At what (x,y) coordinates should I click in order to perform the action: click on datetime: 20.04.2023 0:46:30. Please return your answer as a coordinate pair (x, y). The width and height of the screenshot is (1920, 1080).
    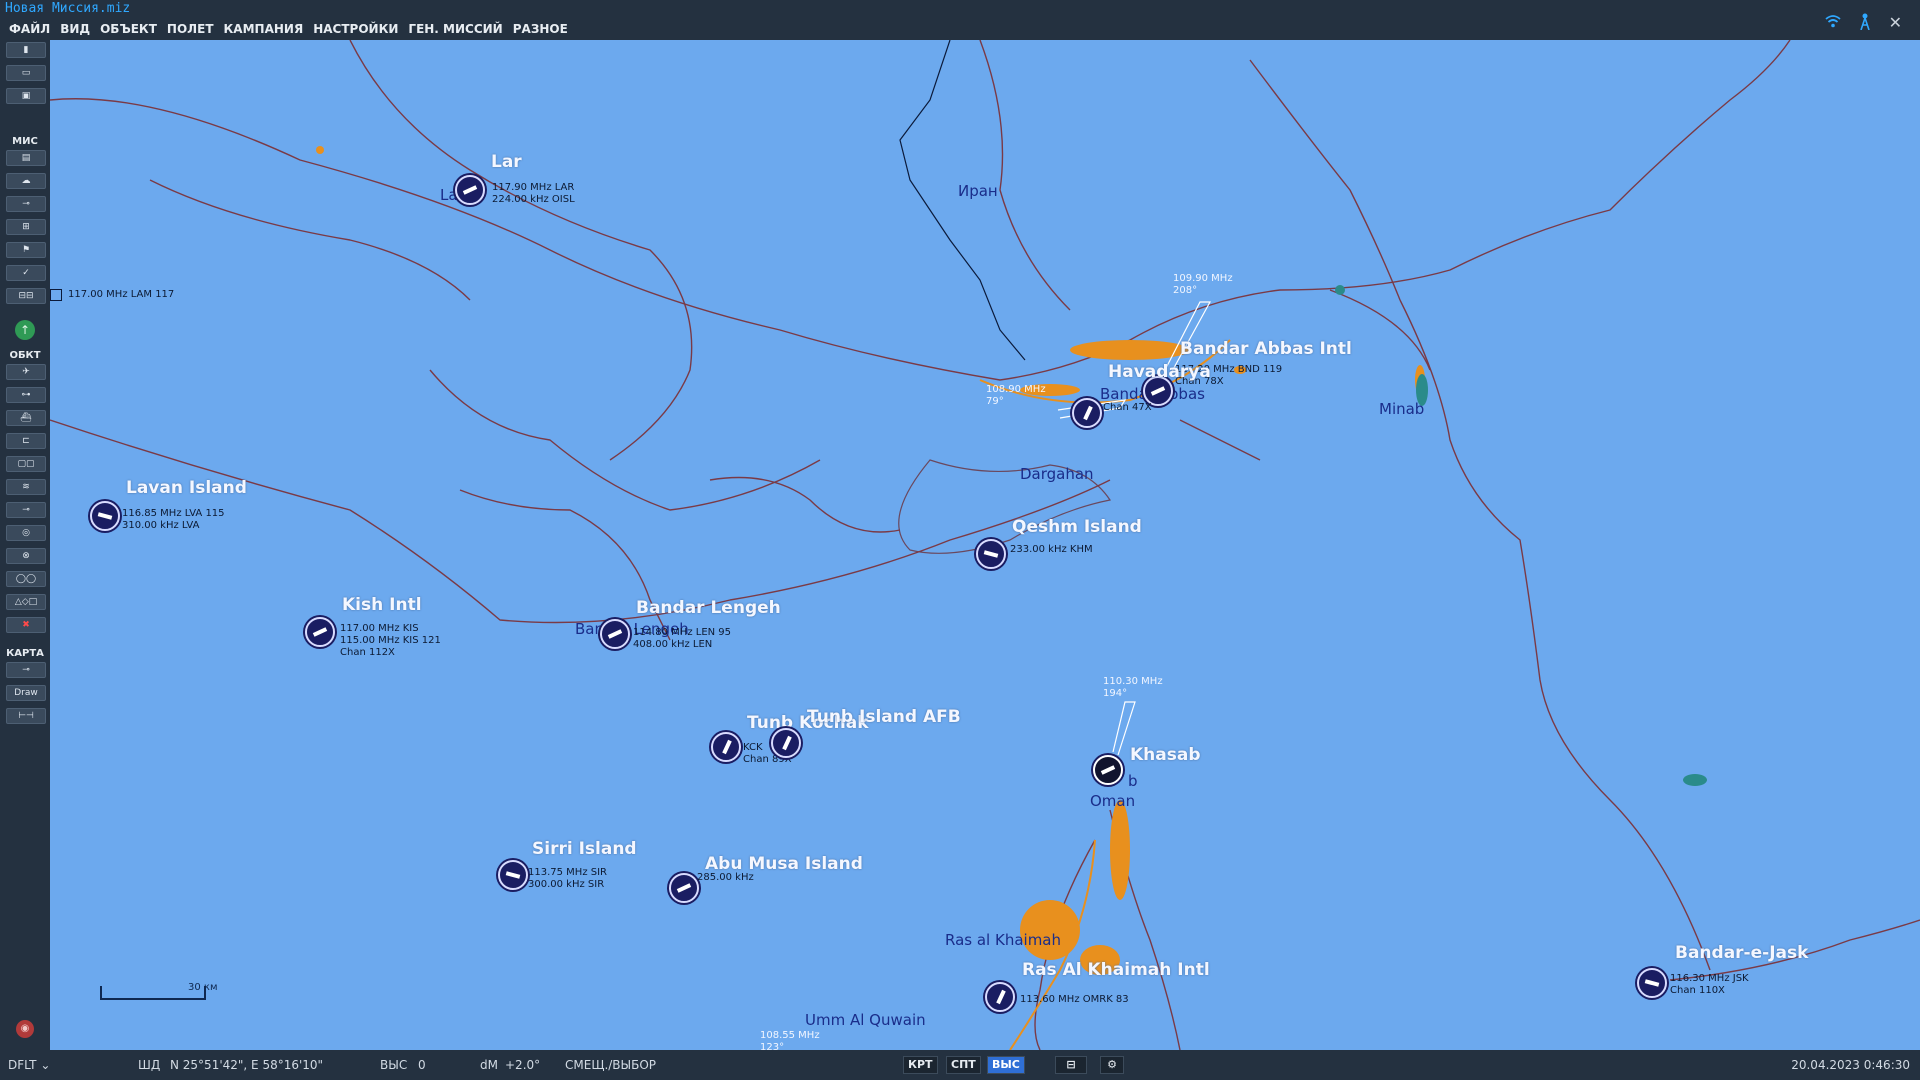
    Looking at the image, I should click on (1850, 1065).